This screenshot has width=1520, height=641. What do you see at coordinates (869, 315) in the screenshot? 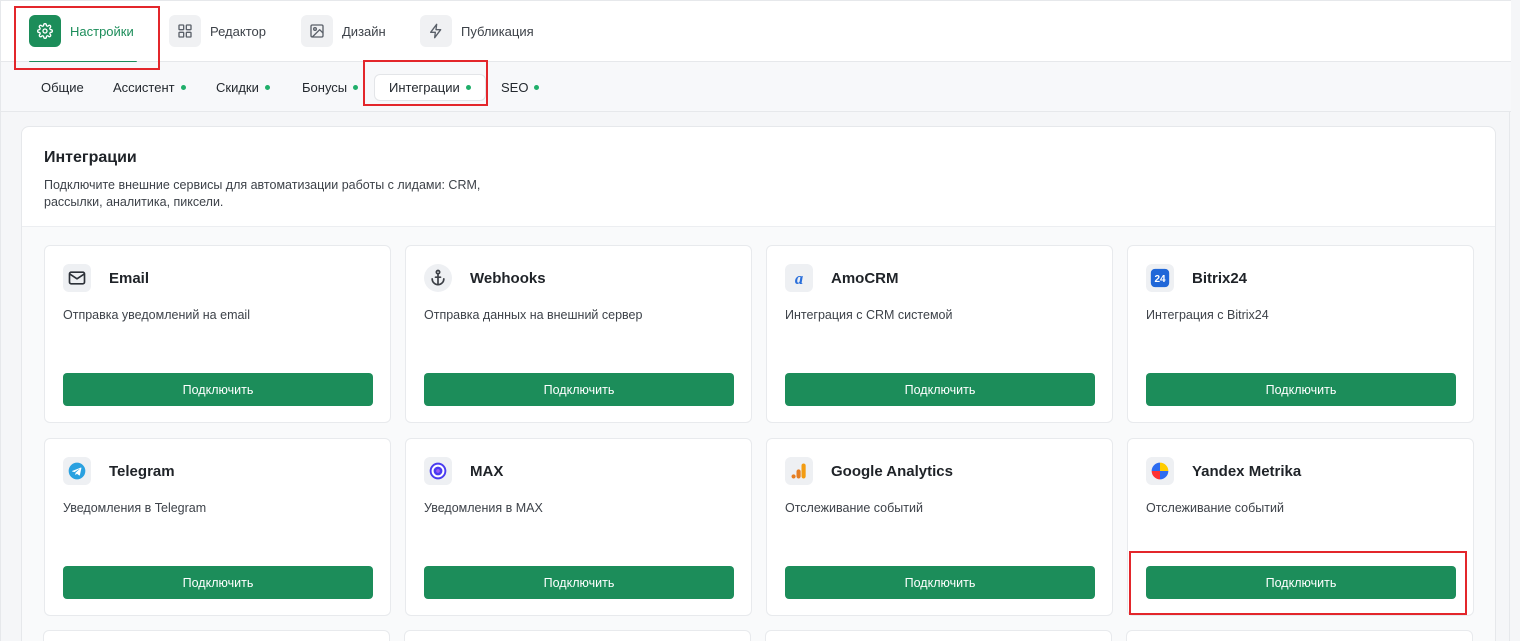
I see `card-description: Интеграция с CRM системой` at bounding box center [869, 315].